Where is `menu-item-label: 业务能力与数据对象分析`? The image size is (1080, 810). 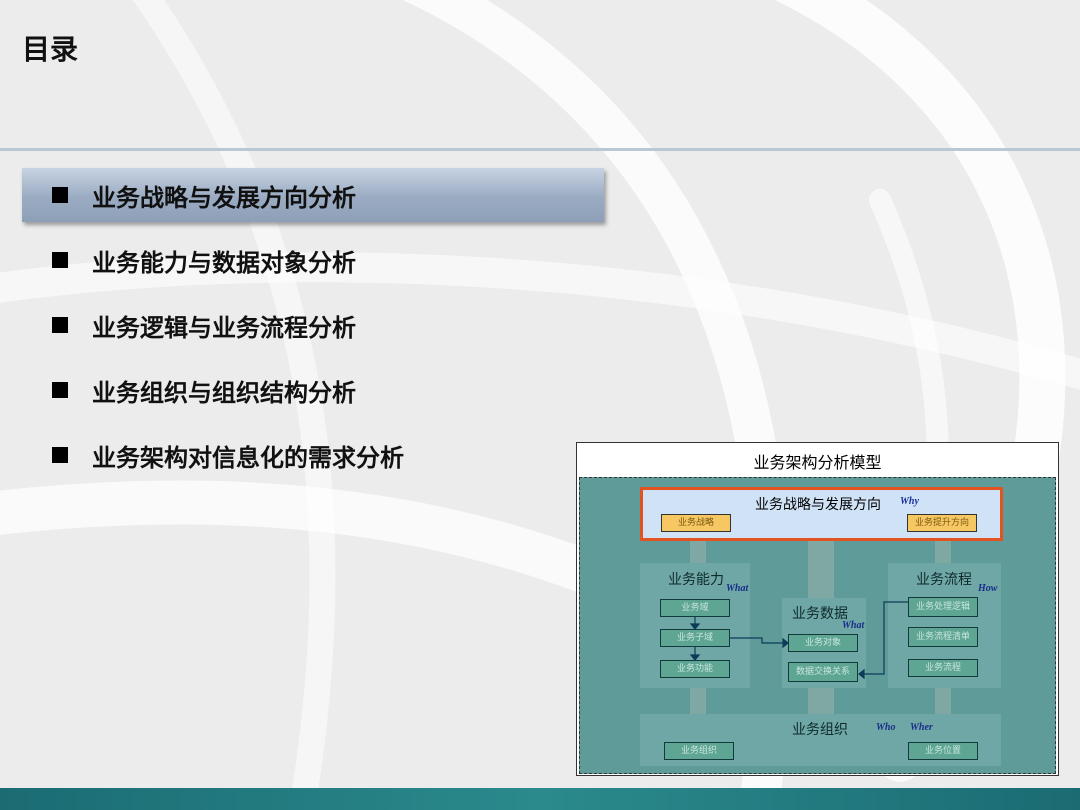
menu-item-label: 业务能力与数据对象分析 is located at coordinates (224, 262).